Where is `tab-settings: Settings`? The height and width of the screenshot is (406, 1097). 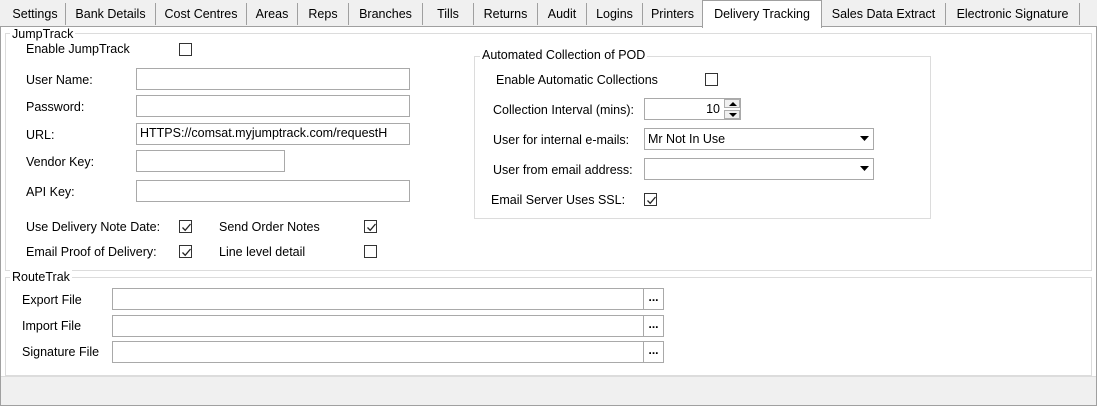 tab-settings: Settings is located at coordinates (35, 14).